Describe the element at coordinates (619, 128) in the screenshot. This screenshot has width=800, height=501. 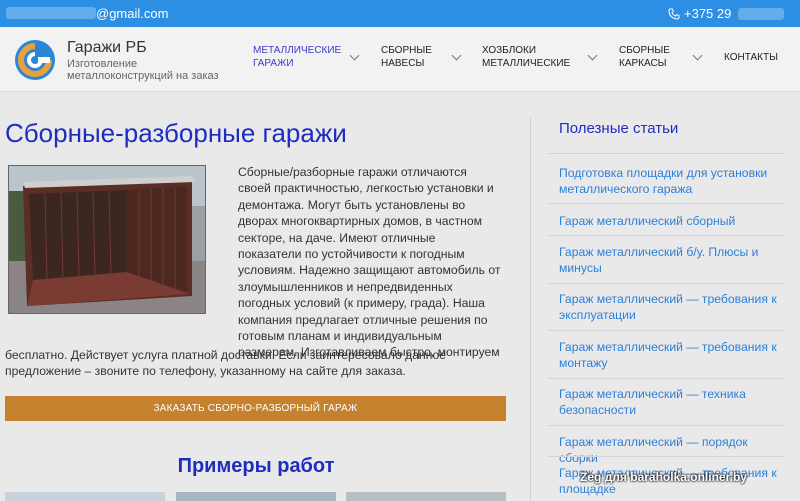
I see `sidebar-title: Полезные статьи` at that location.